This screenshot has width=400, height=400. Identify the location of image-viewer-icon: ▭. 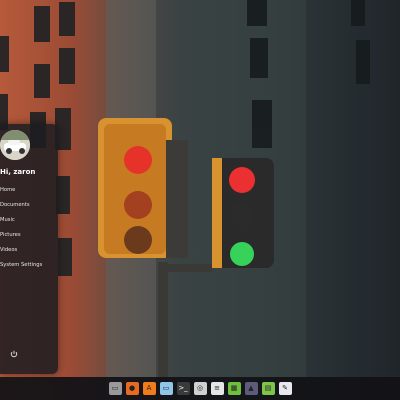
(166, 388).